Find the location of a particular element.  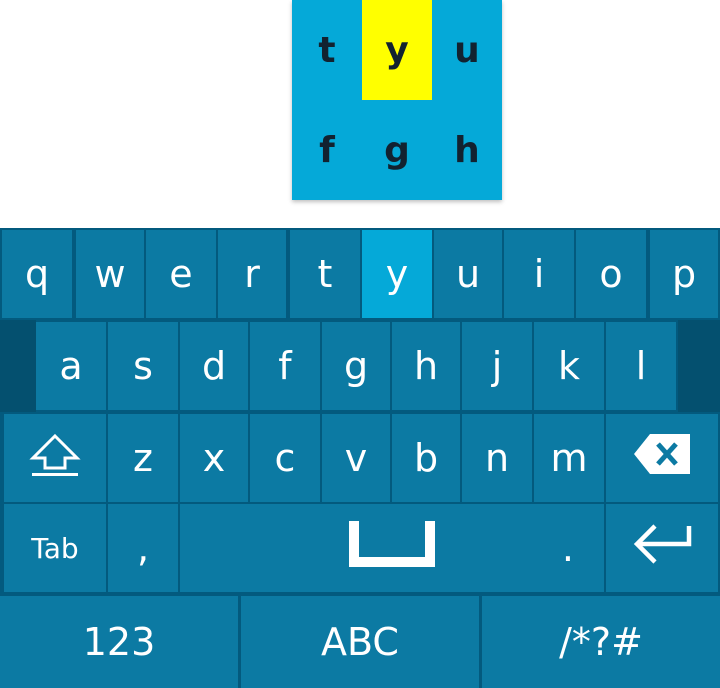

key-b: b is located at coordinates (426, 458).